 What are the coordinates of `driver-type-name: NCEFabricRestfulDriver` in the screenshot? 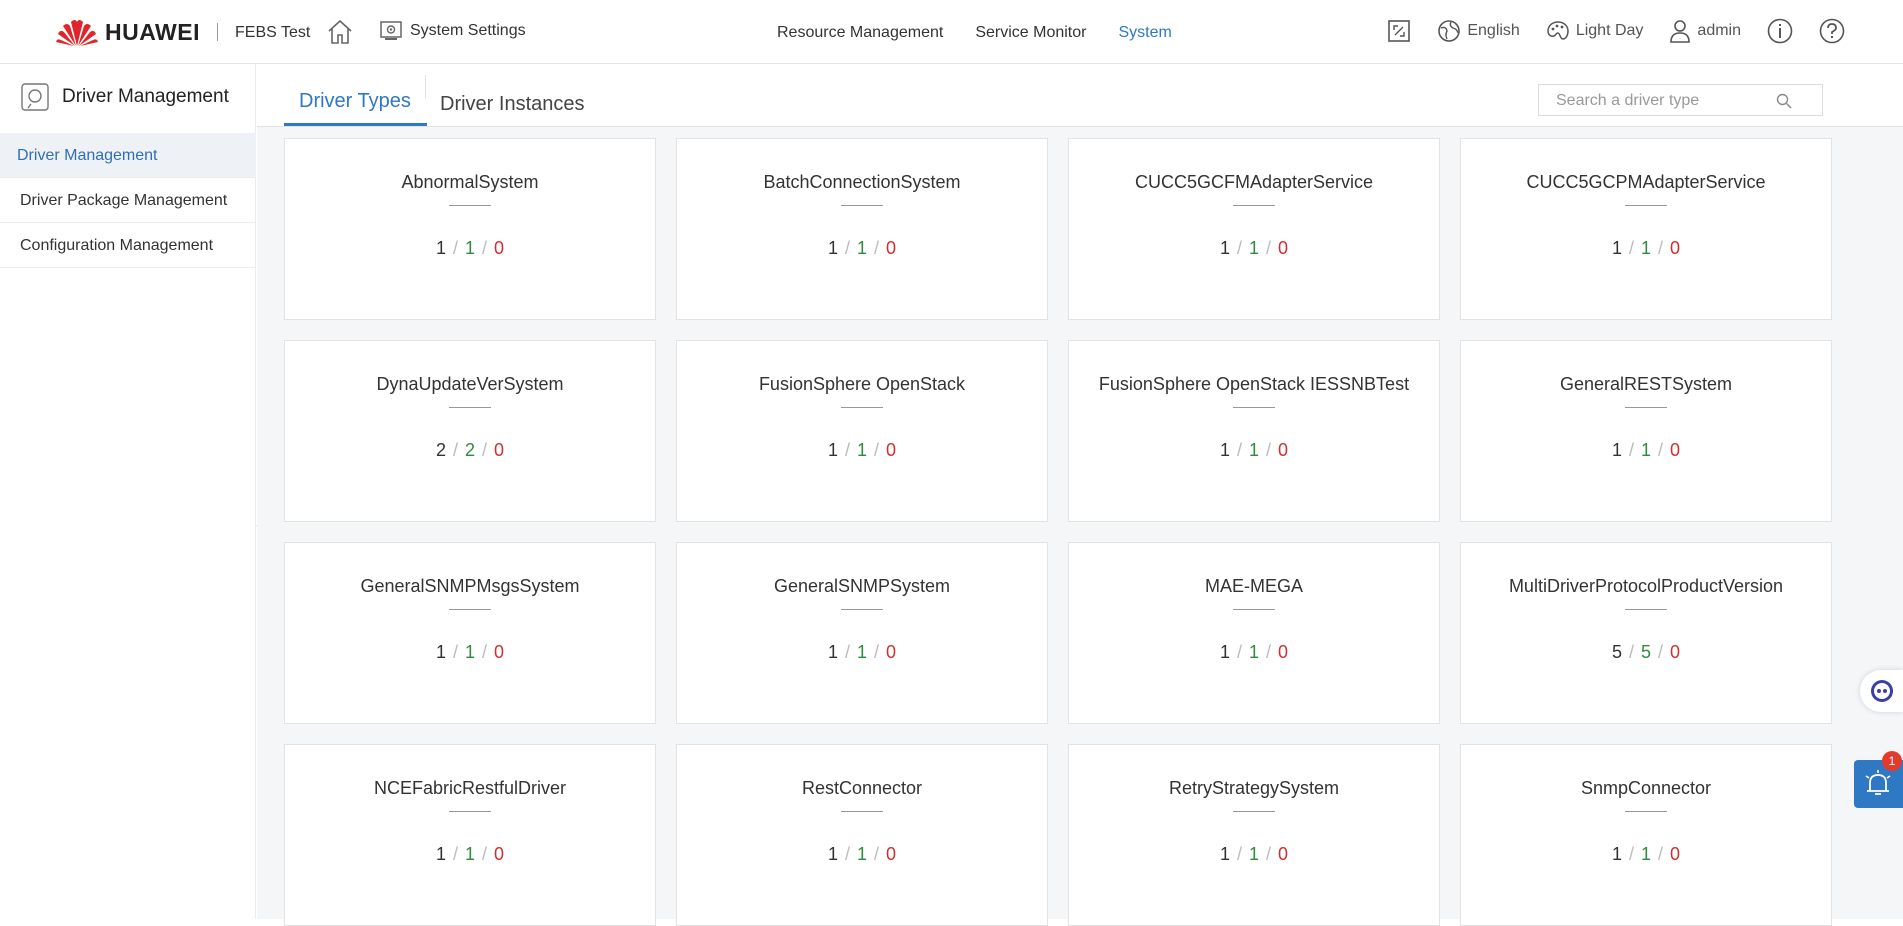 It's located at (470, 788).